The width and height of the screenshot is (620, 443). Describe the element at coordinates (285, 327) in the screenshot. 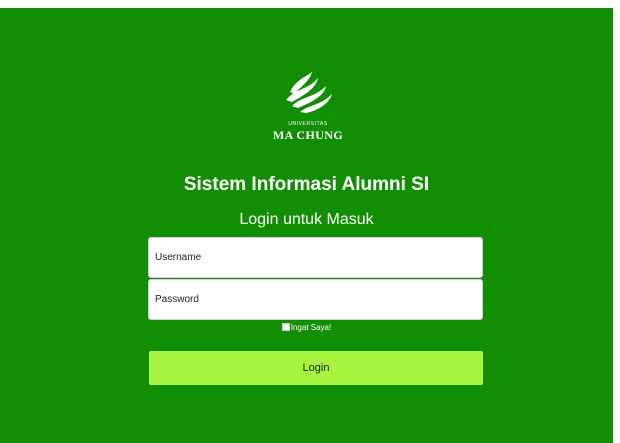

I see `remember-me-checkbox` at that location.